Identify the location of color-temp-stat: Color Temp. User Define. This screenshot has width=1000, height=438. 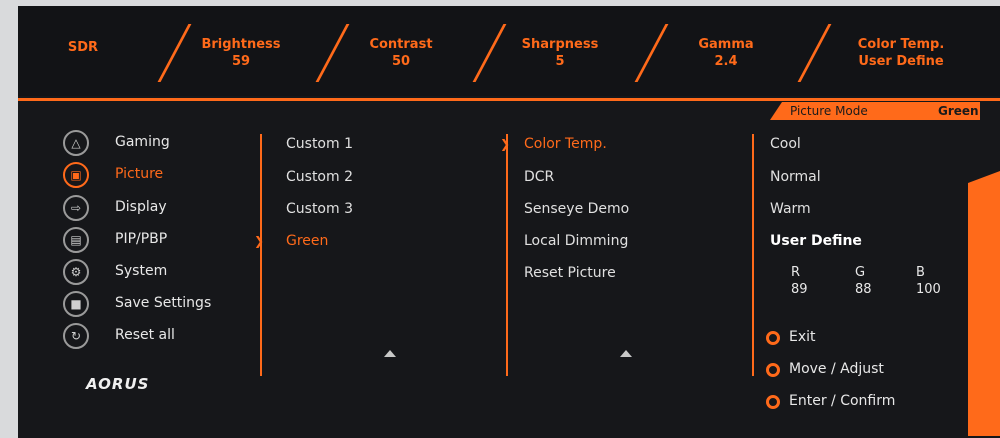
(901, 53).